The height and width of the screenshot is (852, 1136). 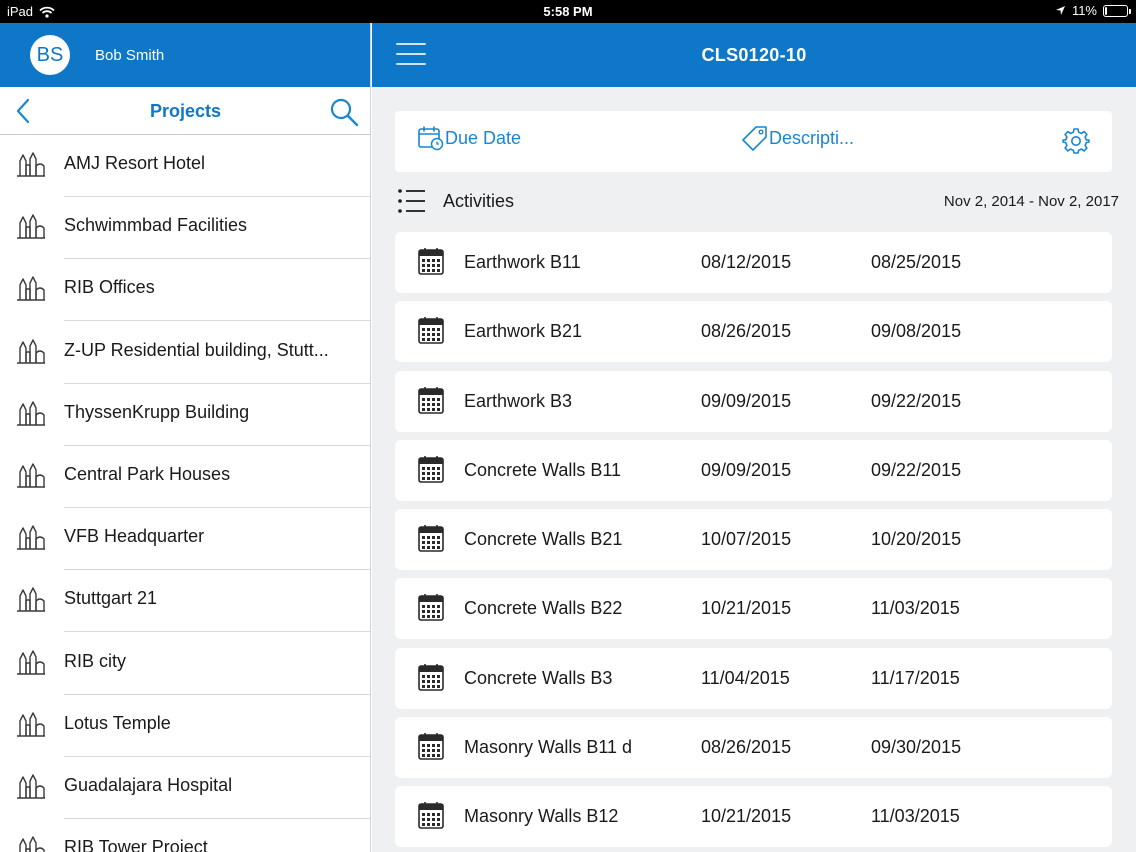 What do you see at coordinates (344, 112) in the screenshot?
I see `search-icon` at bounding box center [344, 112].